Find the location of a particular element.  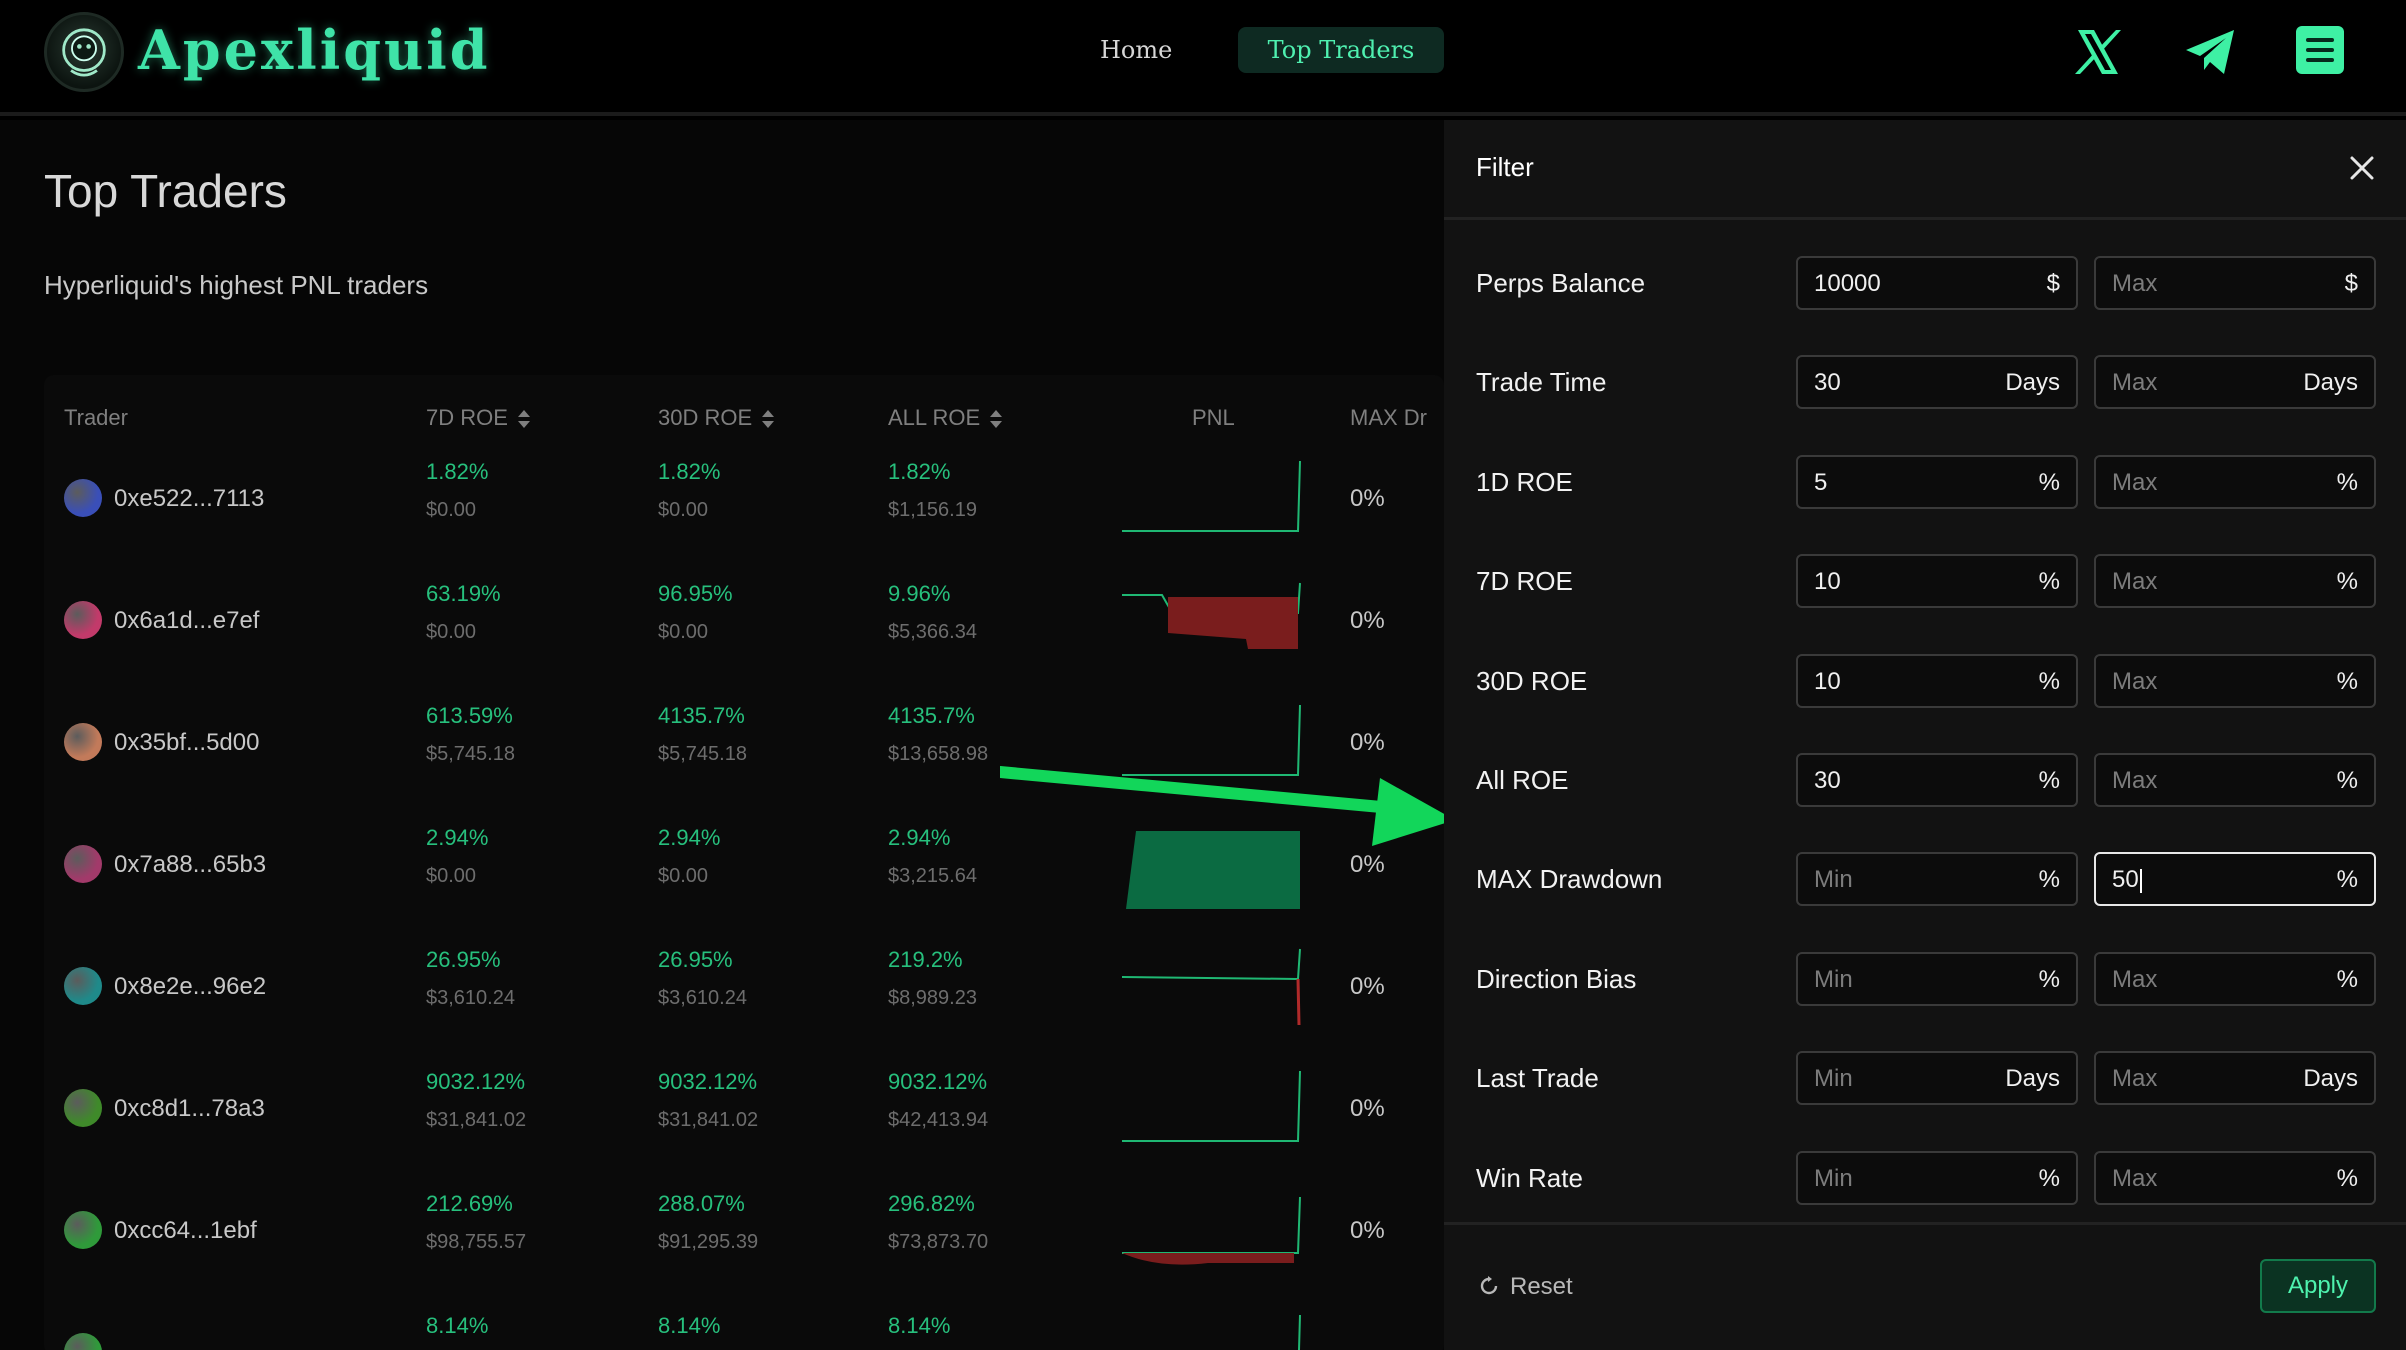

col-pnl-header: PNL is located at coordinates (1213, 417).